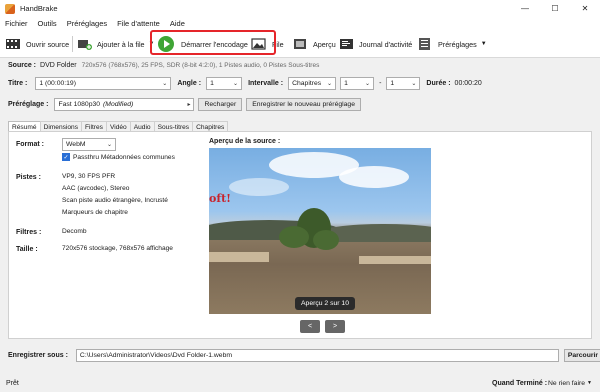  Describe the element at coordinates (103, 83) in the screenshot. I see `title-select: 1 (00:00:19) ⌄` at that location.